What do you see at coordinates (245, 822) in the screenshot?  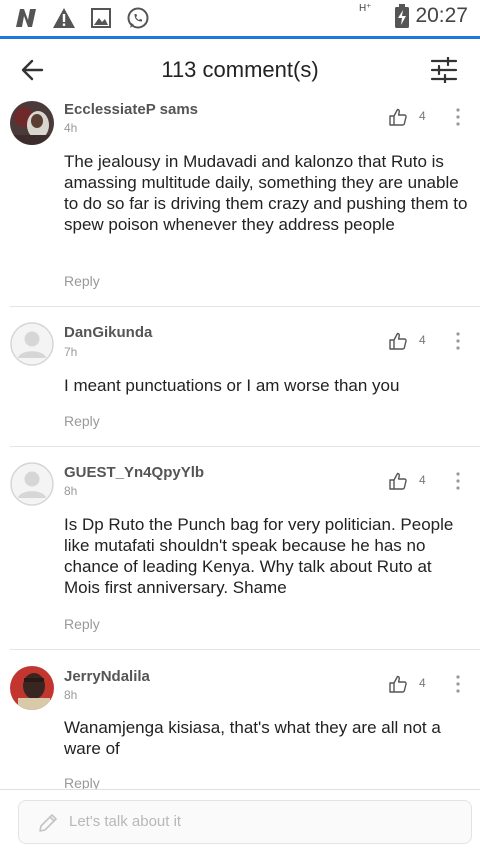 I see `comment-input: Let's talk about it` at bounding box center [245, 822].